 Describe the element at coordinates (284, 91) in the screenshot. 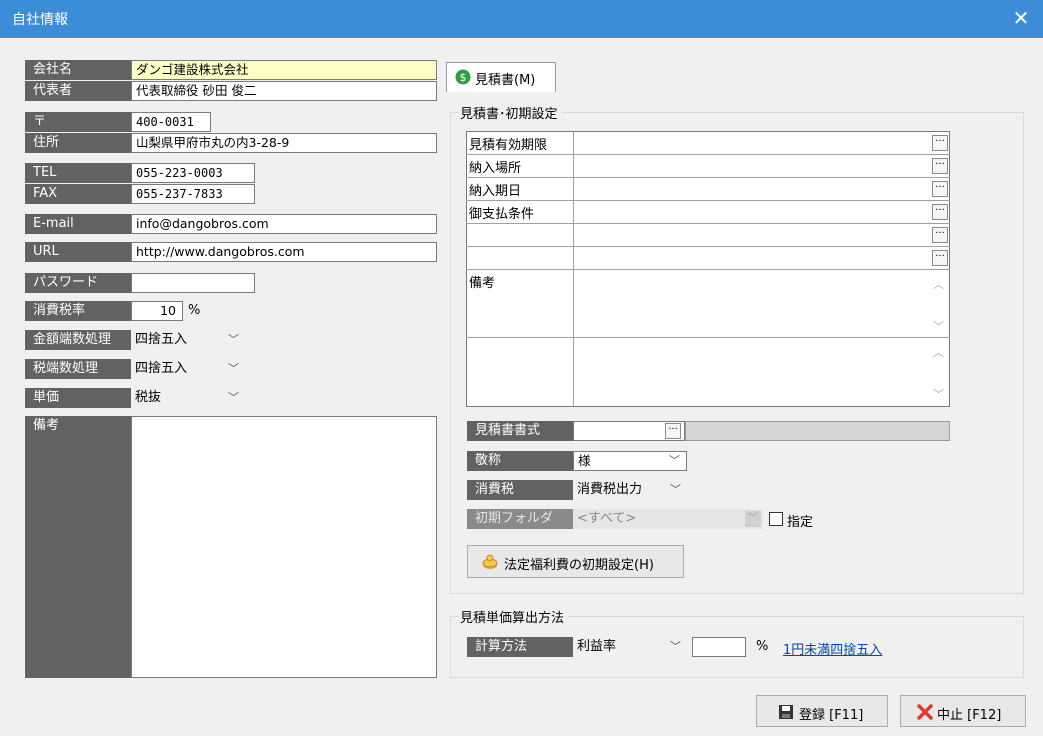

I see `representative-field: 代表取締役 砂田 俊二` at that location.